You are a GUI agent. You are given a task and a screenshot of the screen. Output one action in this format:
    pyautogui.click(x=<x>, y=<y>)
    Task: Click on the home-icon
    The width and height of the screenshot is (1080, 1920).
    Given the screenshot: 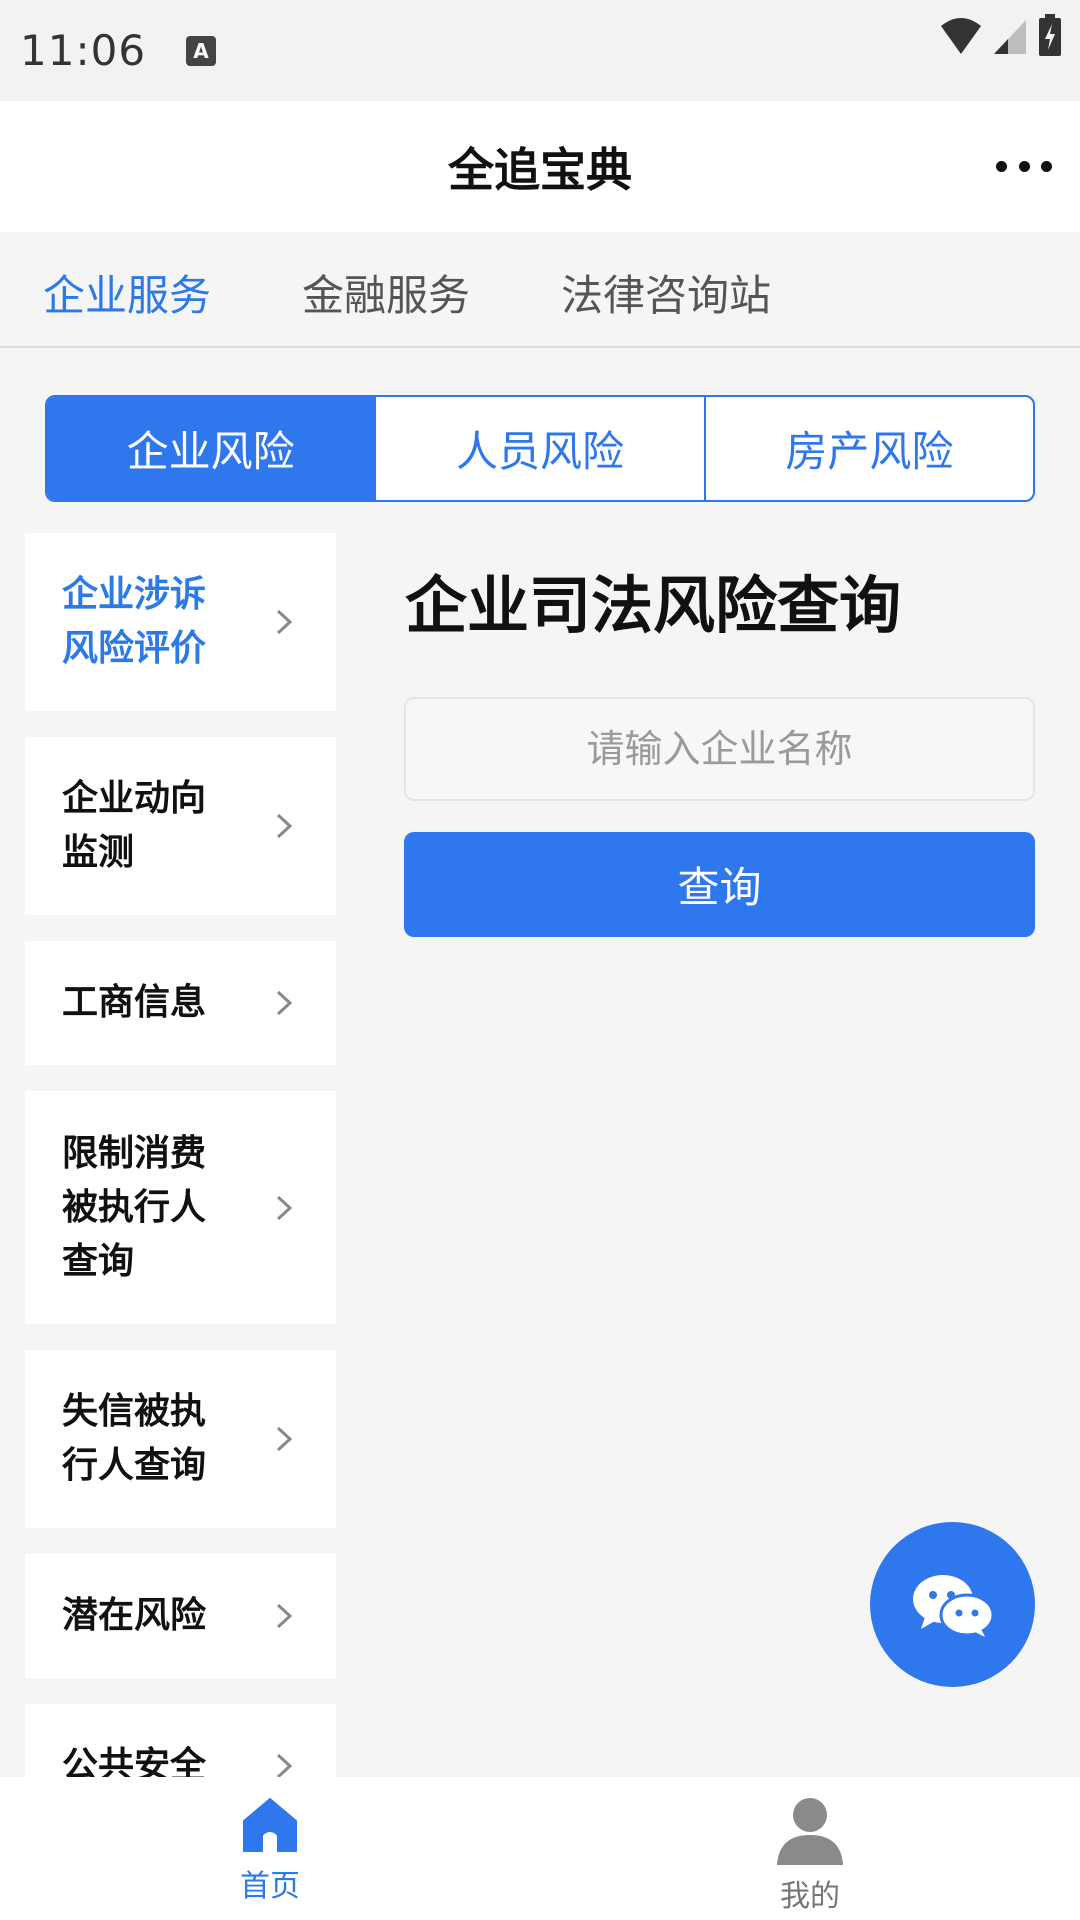 What is the action you would take?
    pyautogui.click(x=270, y=1825)
    